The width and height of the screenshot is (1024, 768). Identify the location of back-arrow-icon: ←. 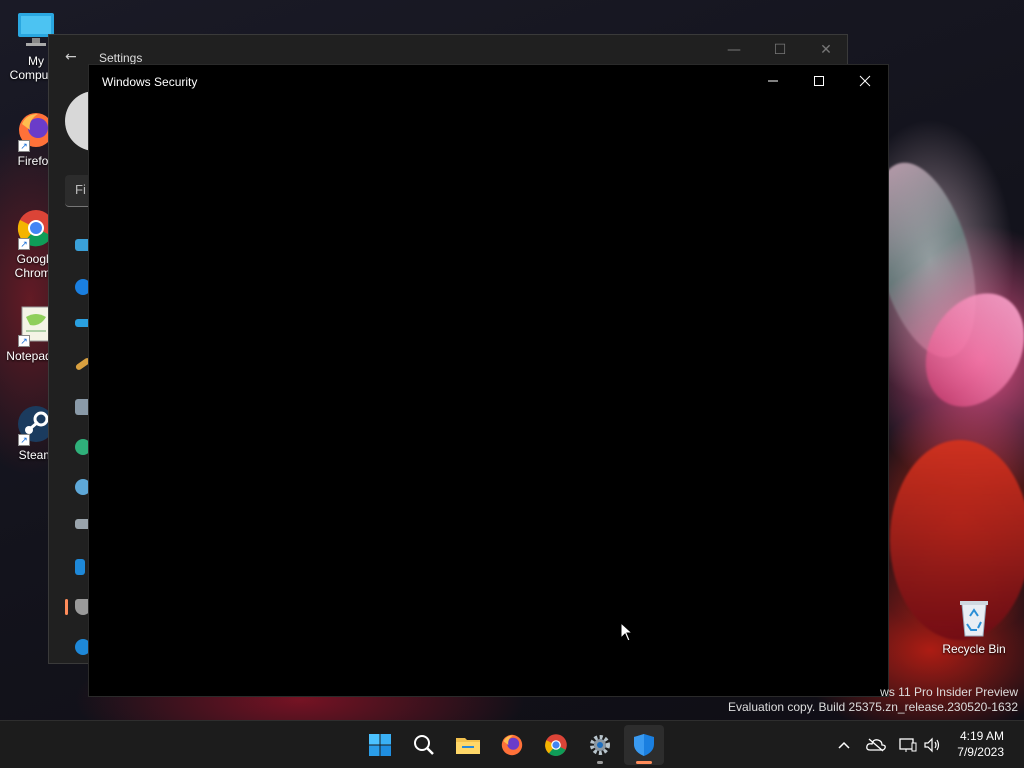
(71, 57).